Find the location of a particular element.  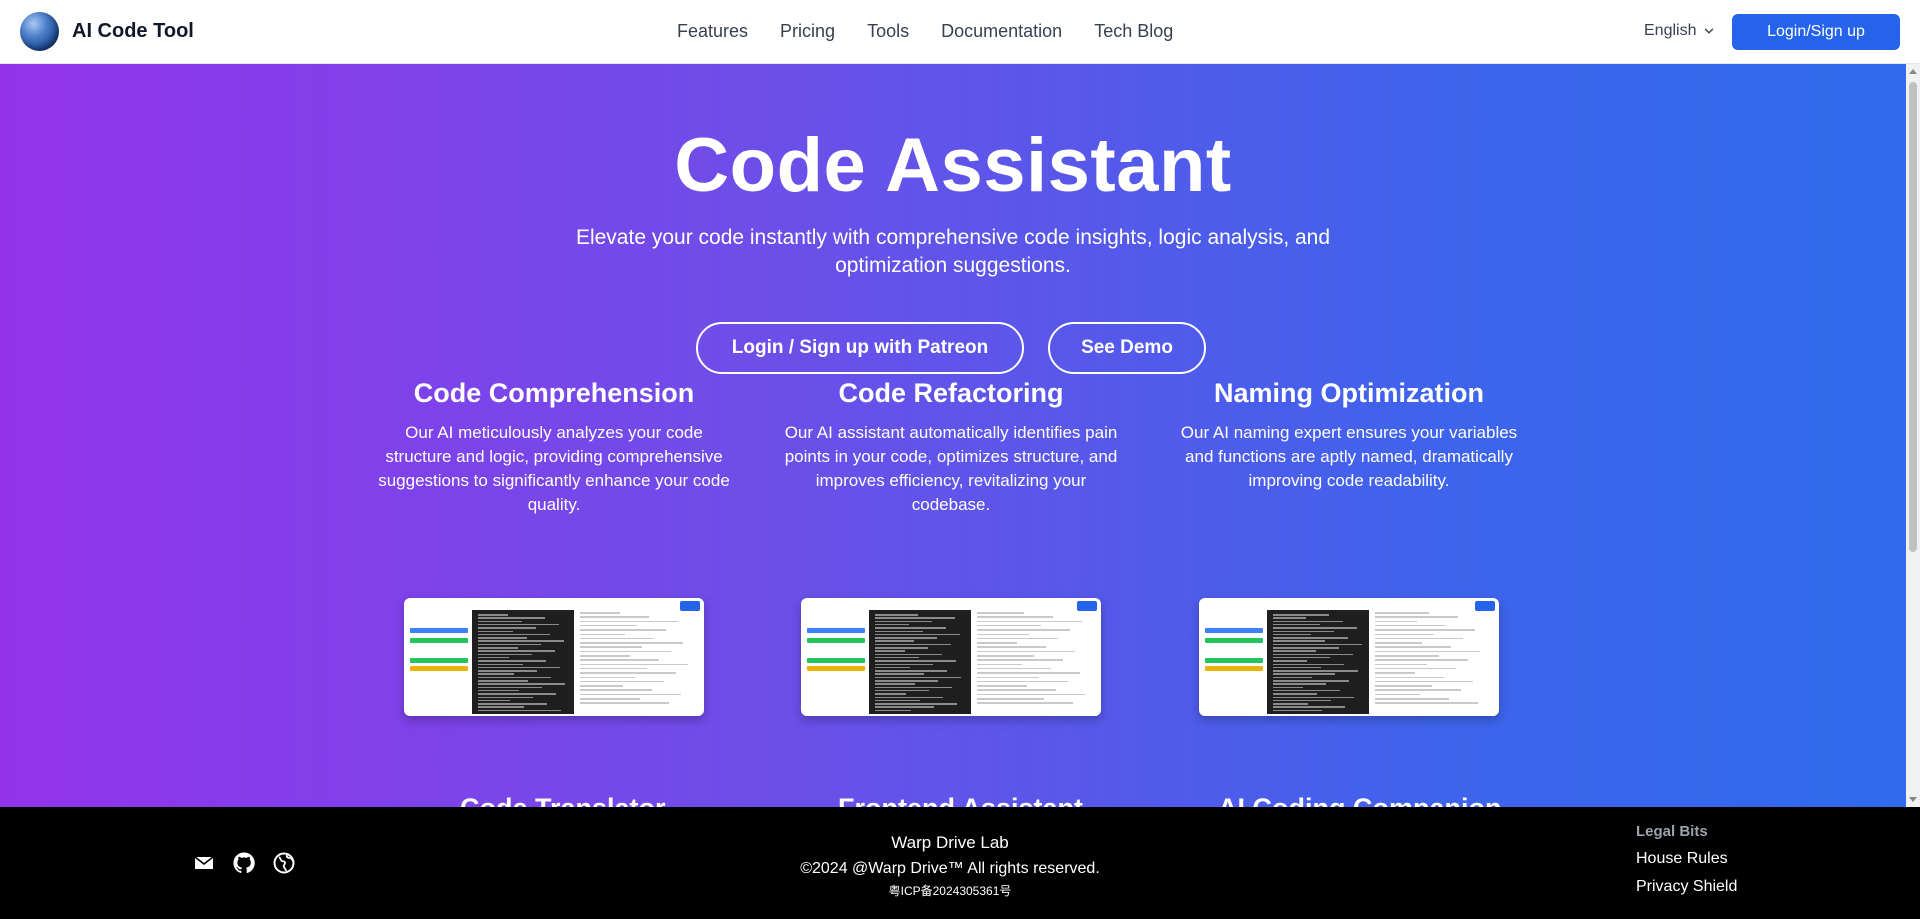

see-demo-button: See Demo is located at coordinates (1127, 348).